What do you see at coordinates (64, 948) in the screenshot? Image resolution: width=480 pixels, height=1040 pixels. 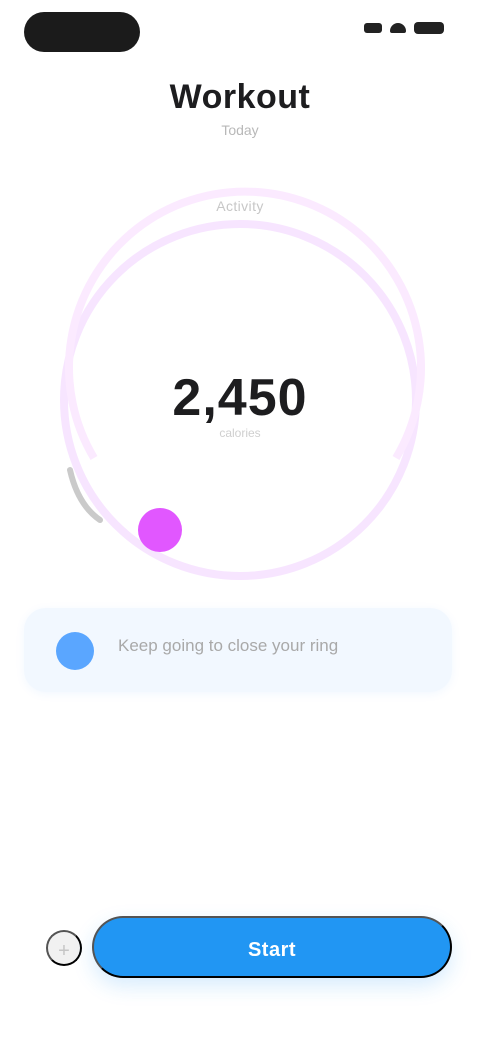 I see `add-button: +` at bounding box center [64, 948].